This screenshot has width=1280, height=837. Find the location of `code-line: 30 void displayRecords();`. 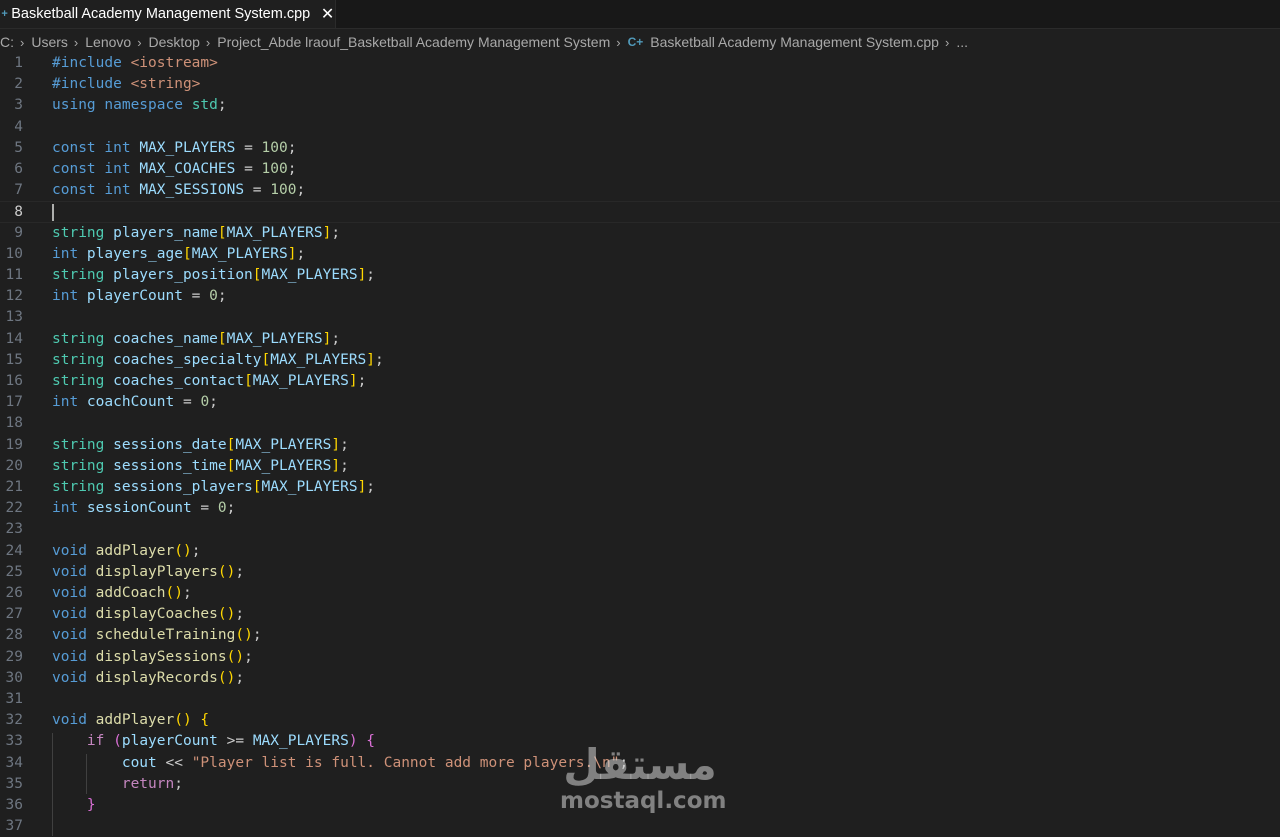

code-line: 30 void displayRecords(); is located at coordinates (640, 678).